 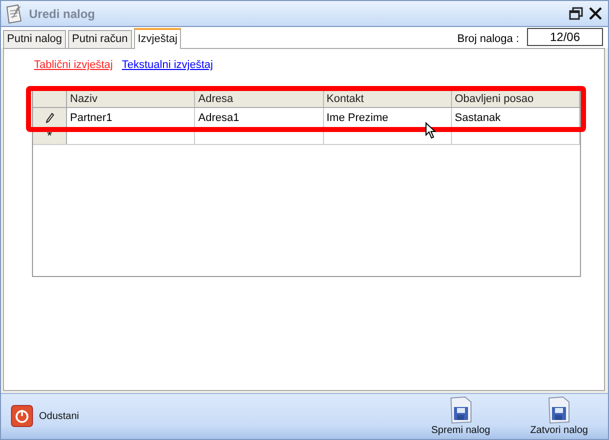 I want to click on restore-icon, so click(x=576, y=13).